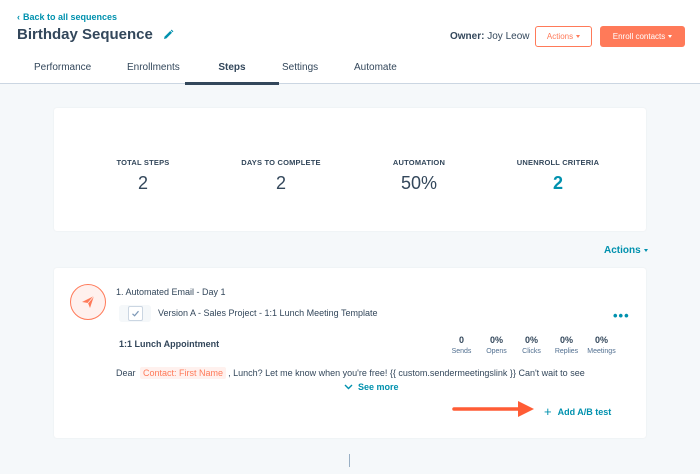  I want to click on stat-automation: AUTOMATION 50%, so click(419, 176).